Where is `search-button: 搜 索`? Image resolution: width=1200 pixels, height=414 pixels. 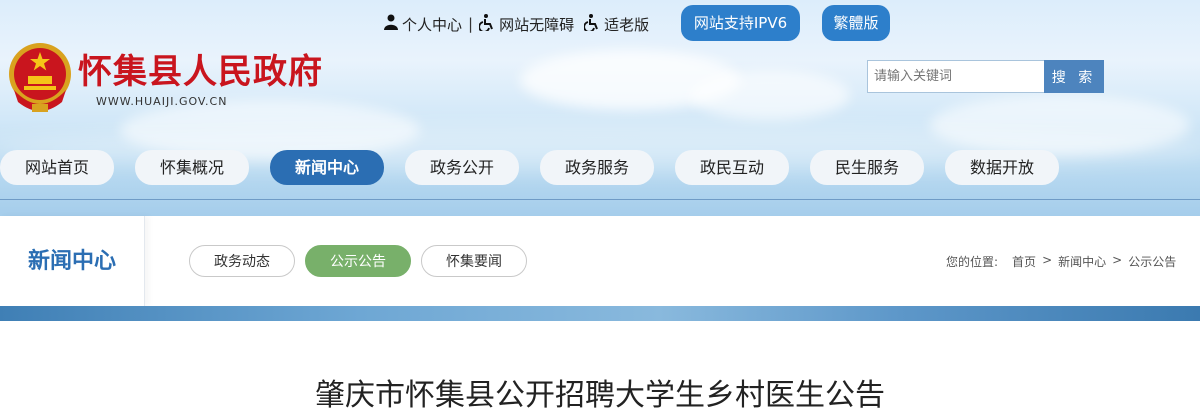 search-button: 搜 索 is located at coordinates (1074, 76).